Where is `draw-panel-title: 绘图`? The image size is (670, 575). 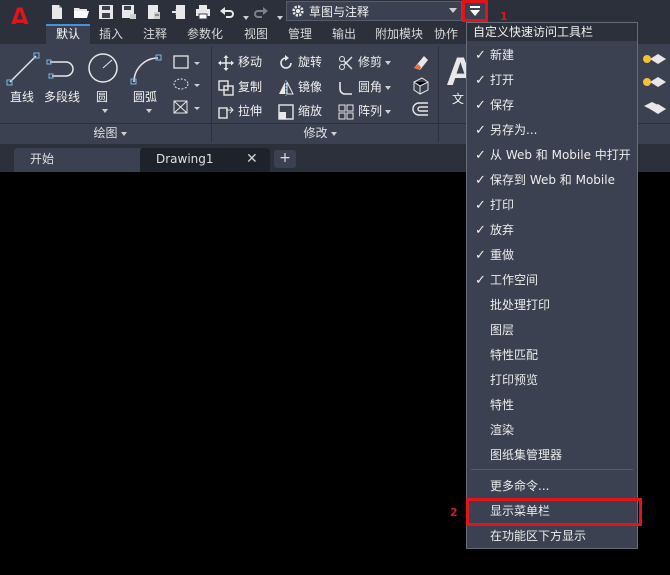 draw-panel-title: 绘图 is located at coordinates (110, 133).